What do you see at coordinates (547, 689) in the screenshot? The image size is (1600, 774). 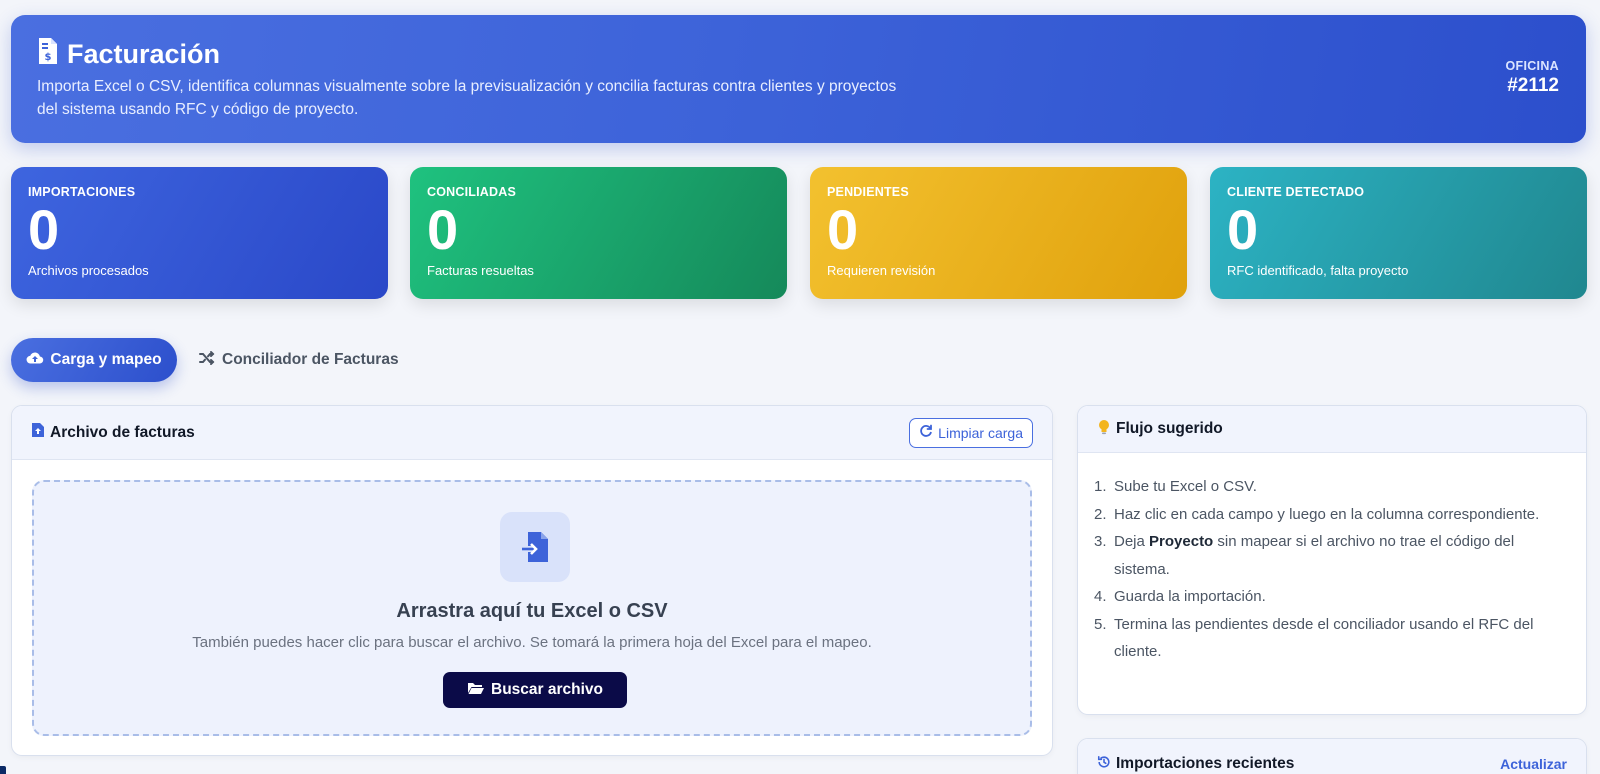 I see `browse-file-label: Buscar archivo` at bounding box center [547, 689].